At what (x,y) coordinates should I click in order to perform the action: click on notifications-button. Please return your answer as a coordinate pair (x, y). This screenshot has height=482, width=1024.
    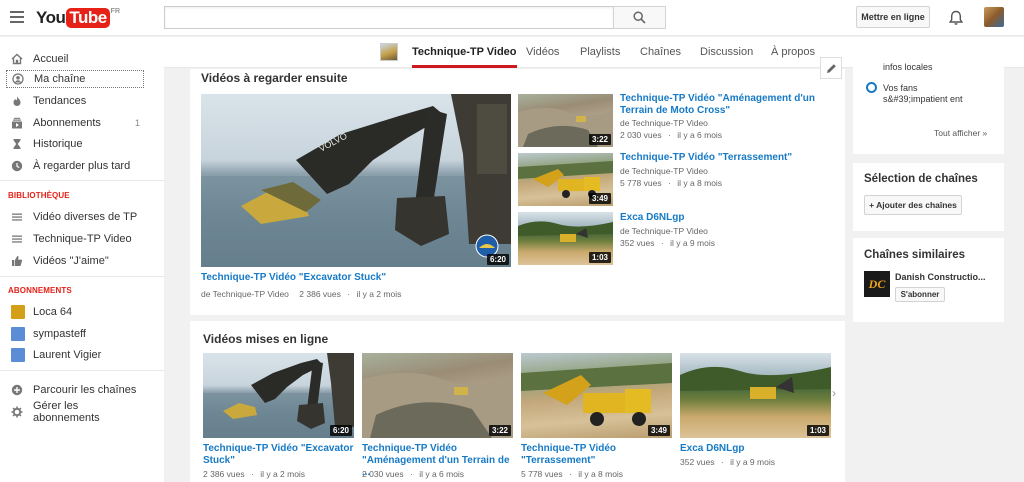
    Looking at the image, I should click on (956, 18).